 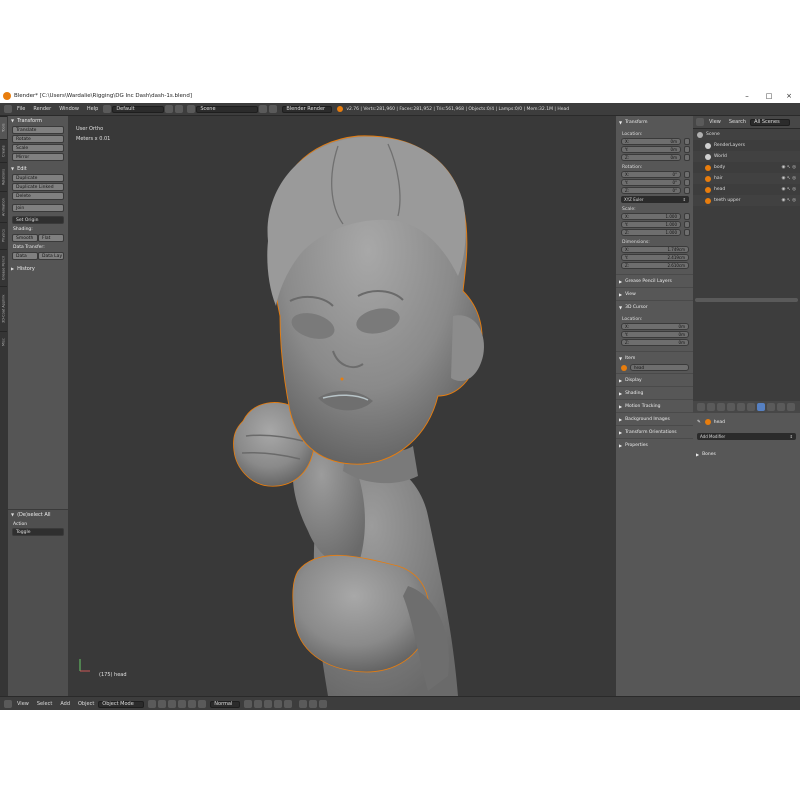 What do you see at coordinates (202, 704) in the screenshot?
I see `scale-manipulator-icon` at bounding box center [202, 704].